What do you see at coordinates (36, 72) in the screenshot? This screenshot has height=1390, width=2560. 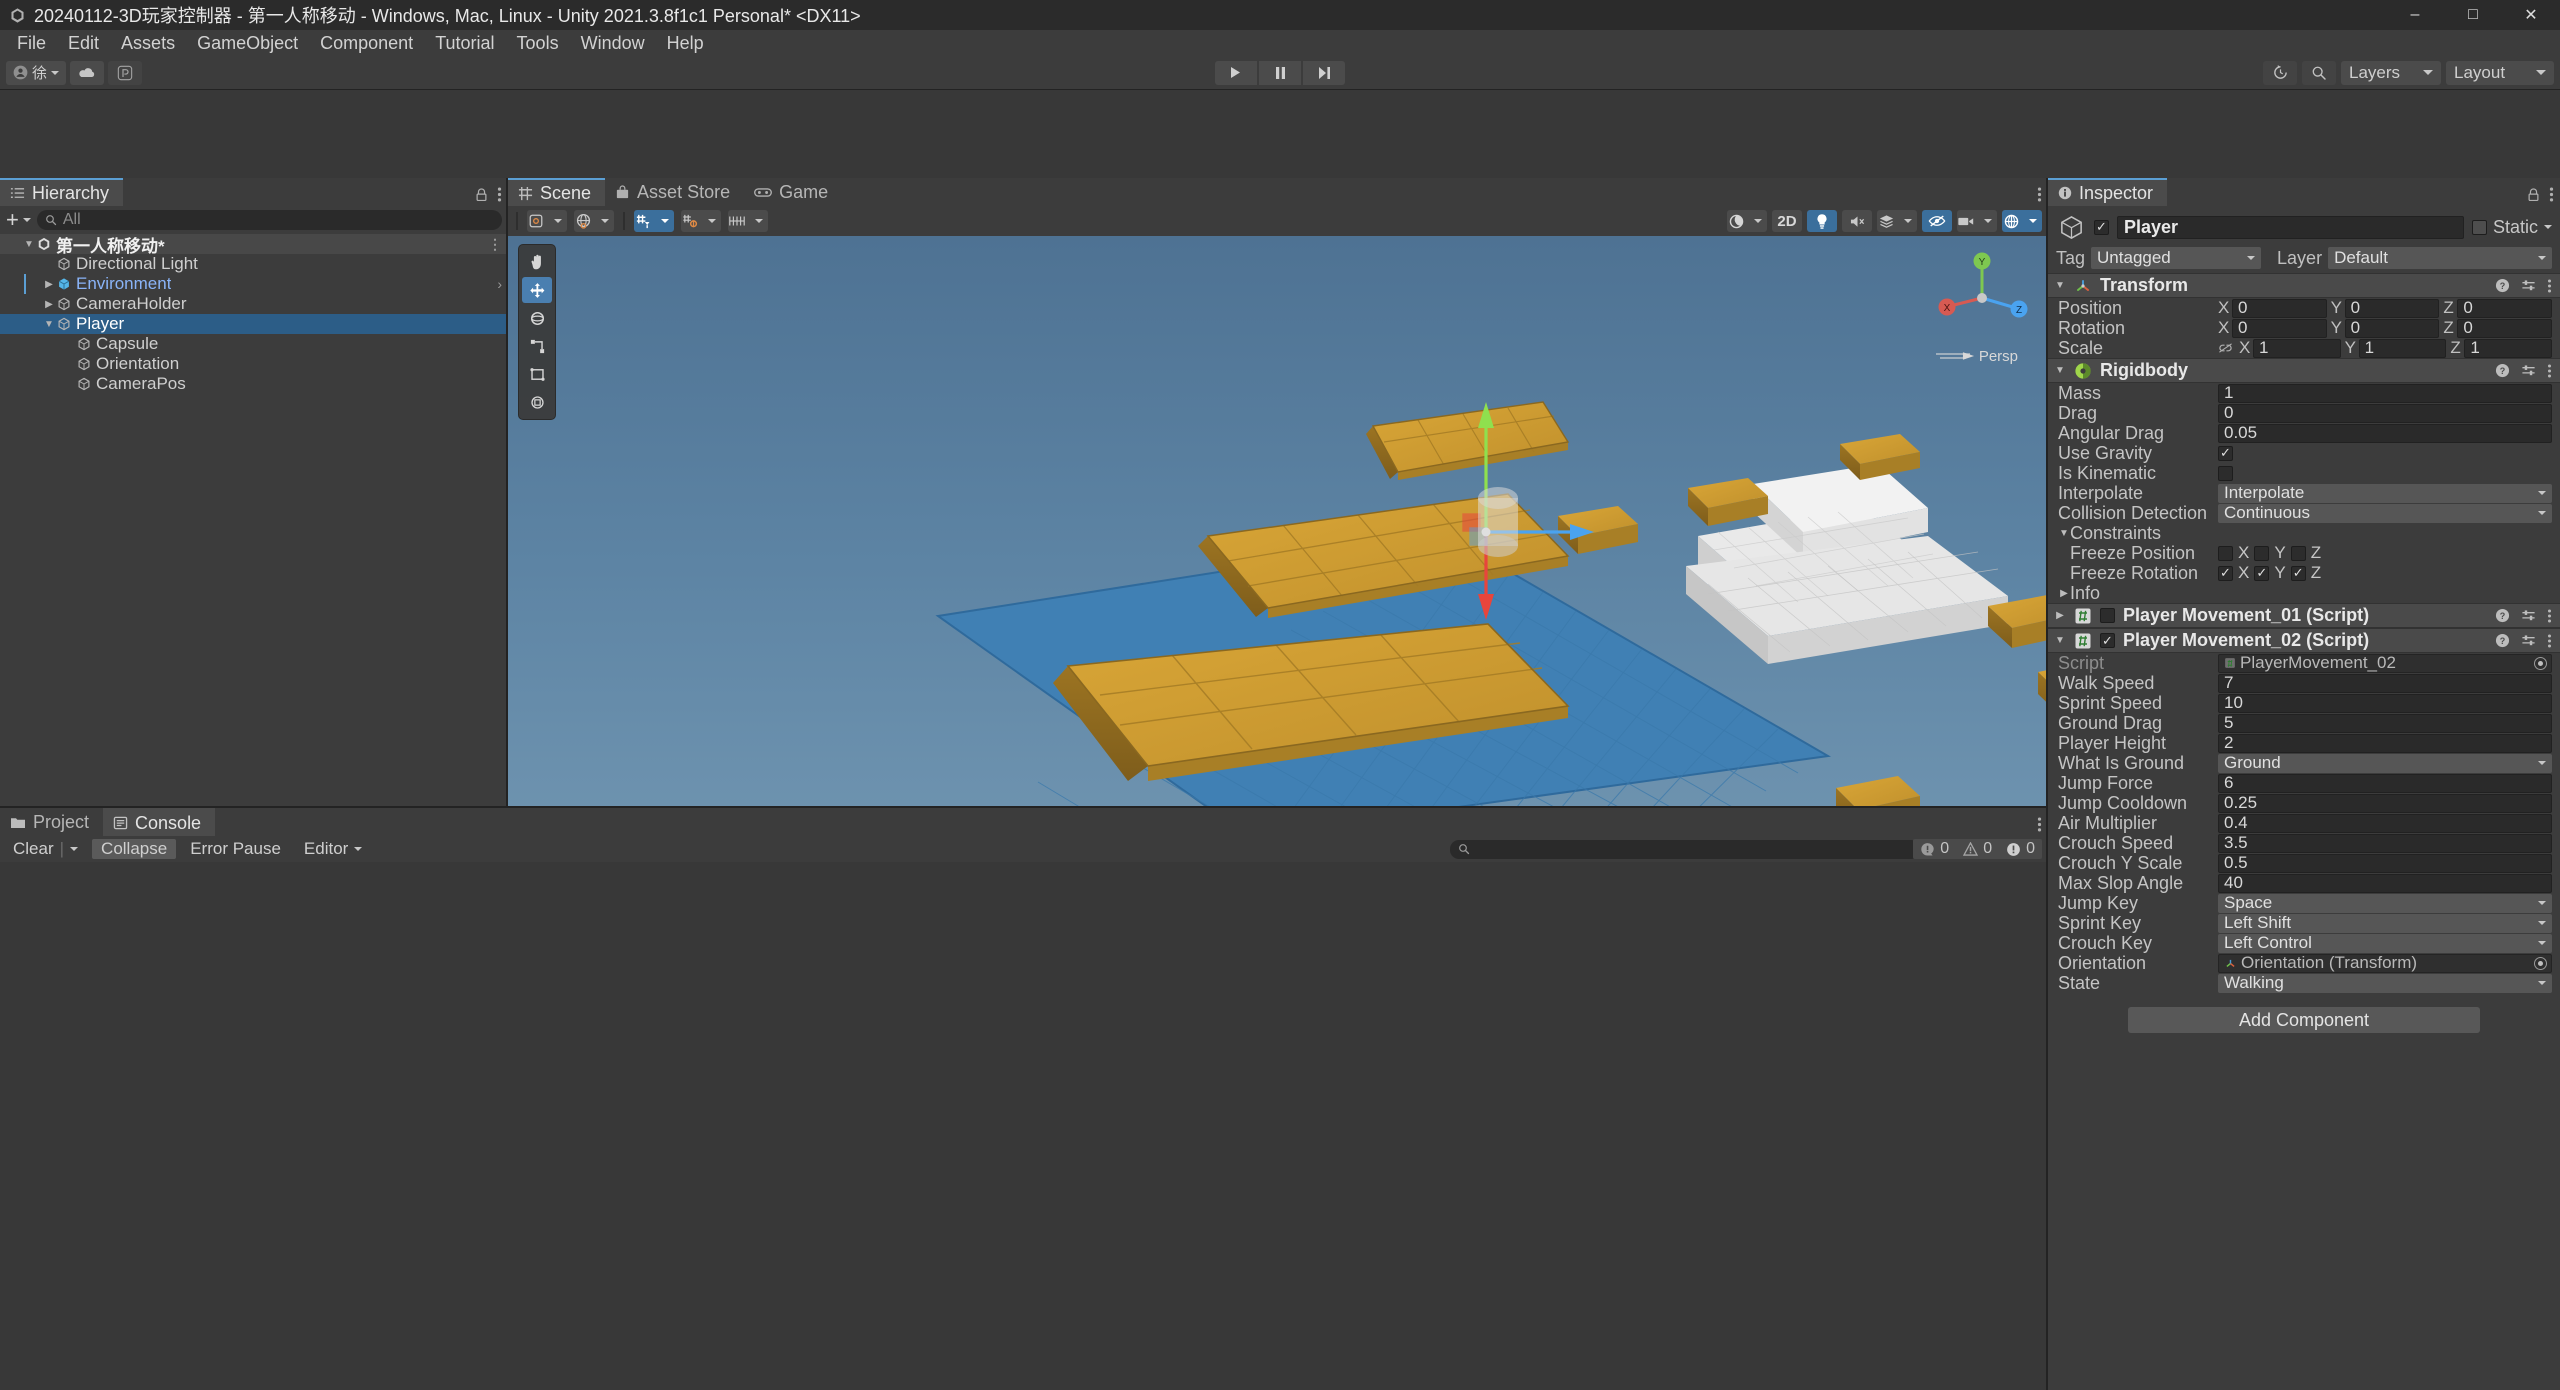 I see `account-button: 徐` at bounding box center [36, 72].